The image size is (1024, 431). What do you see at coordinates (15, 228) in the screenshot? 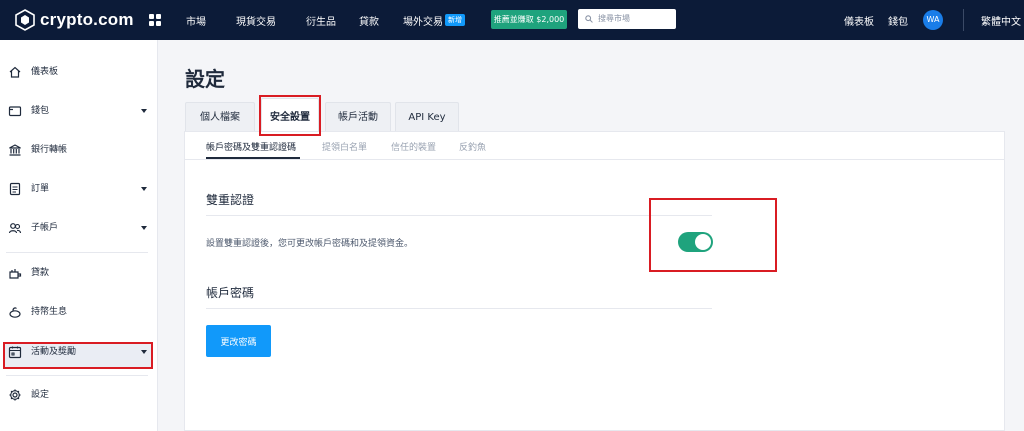
I see `sub-account-icon` at bounding box center [15, 228].